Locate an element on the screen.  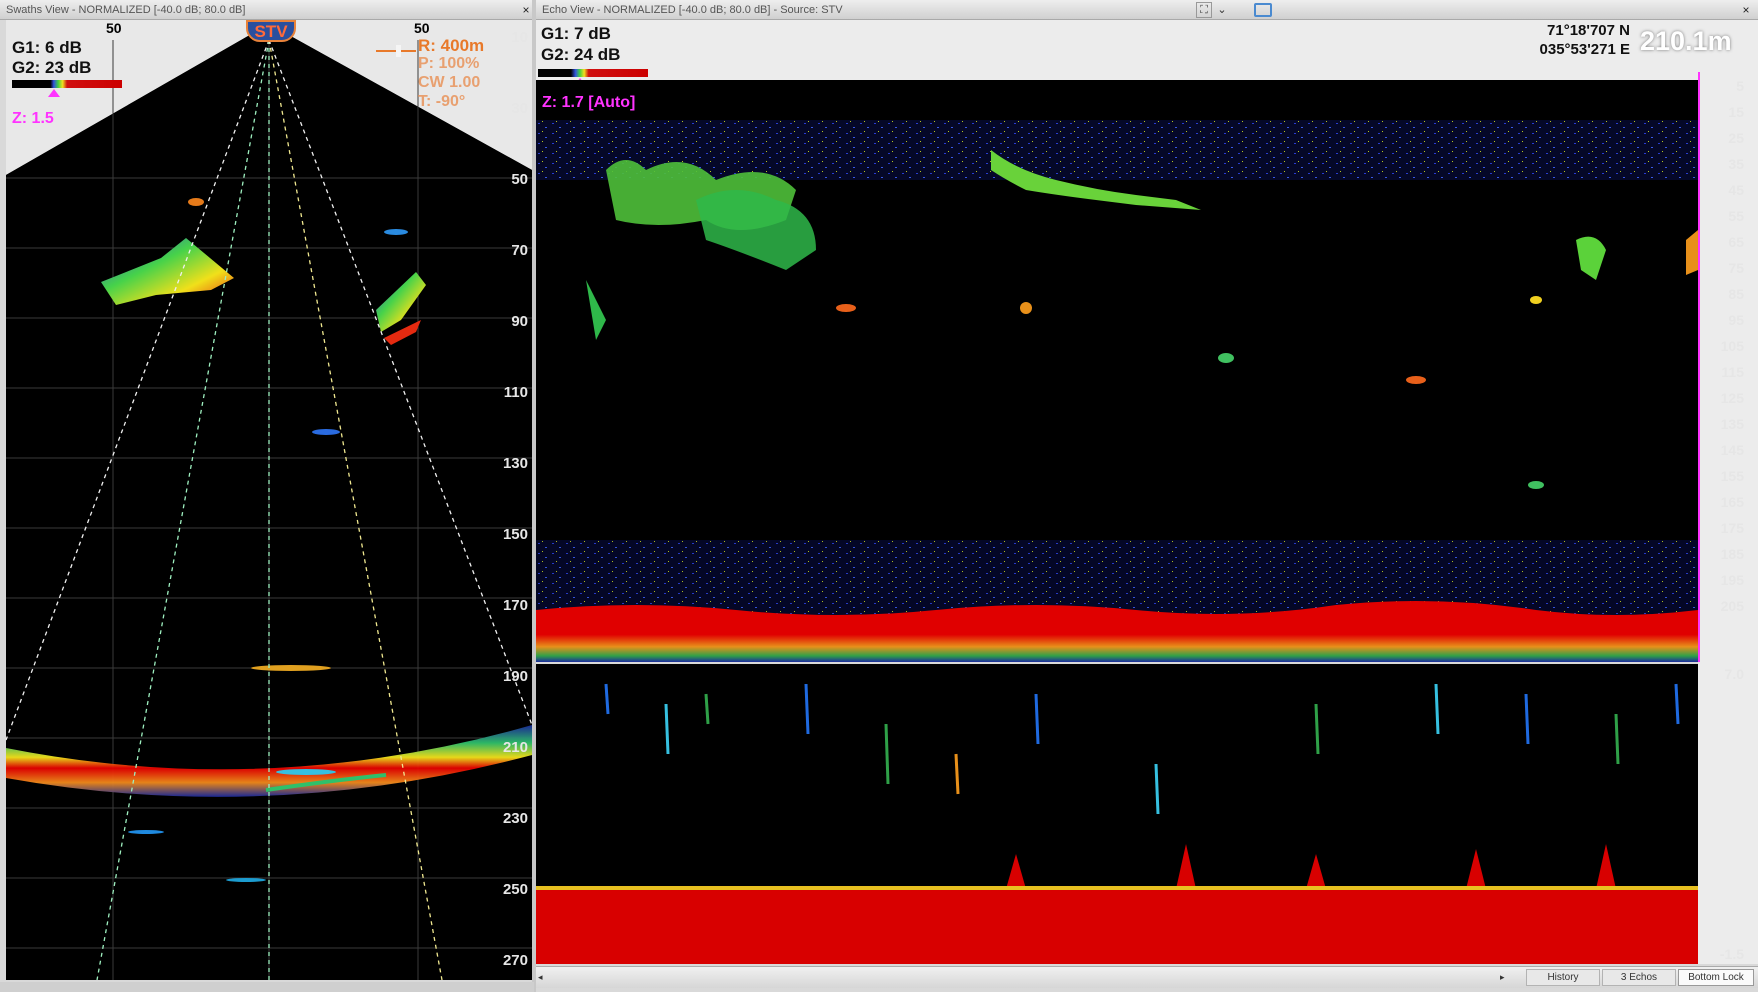
gain-slider-marker-icon is located at coordinates (54, 93).